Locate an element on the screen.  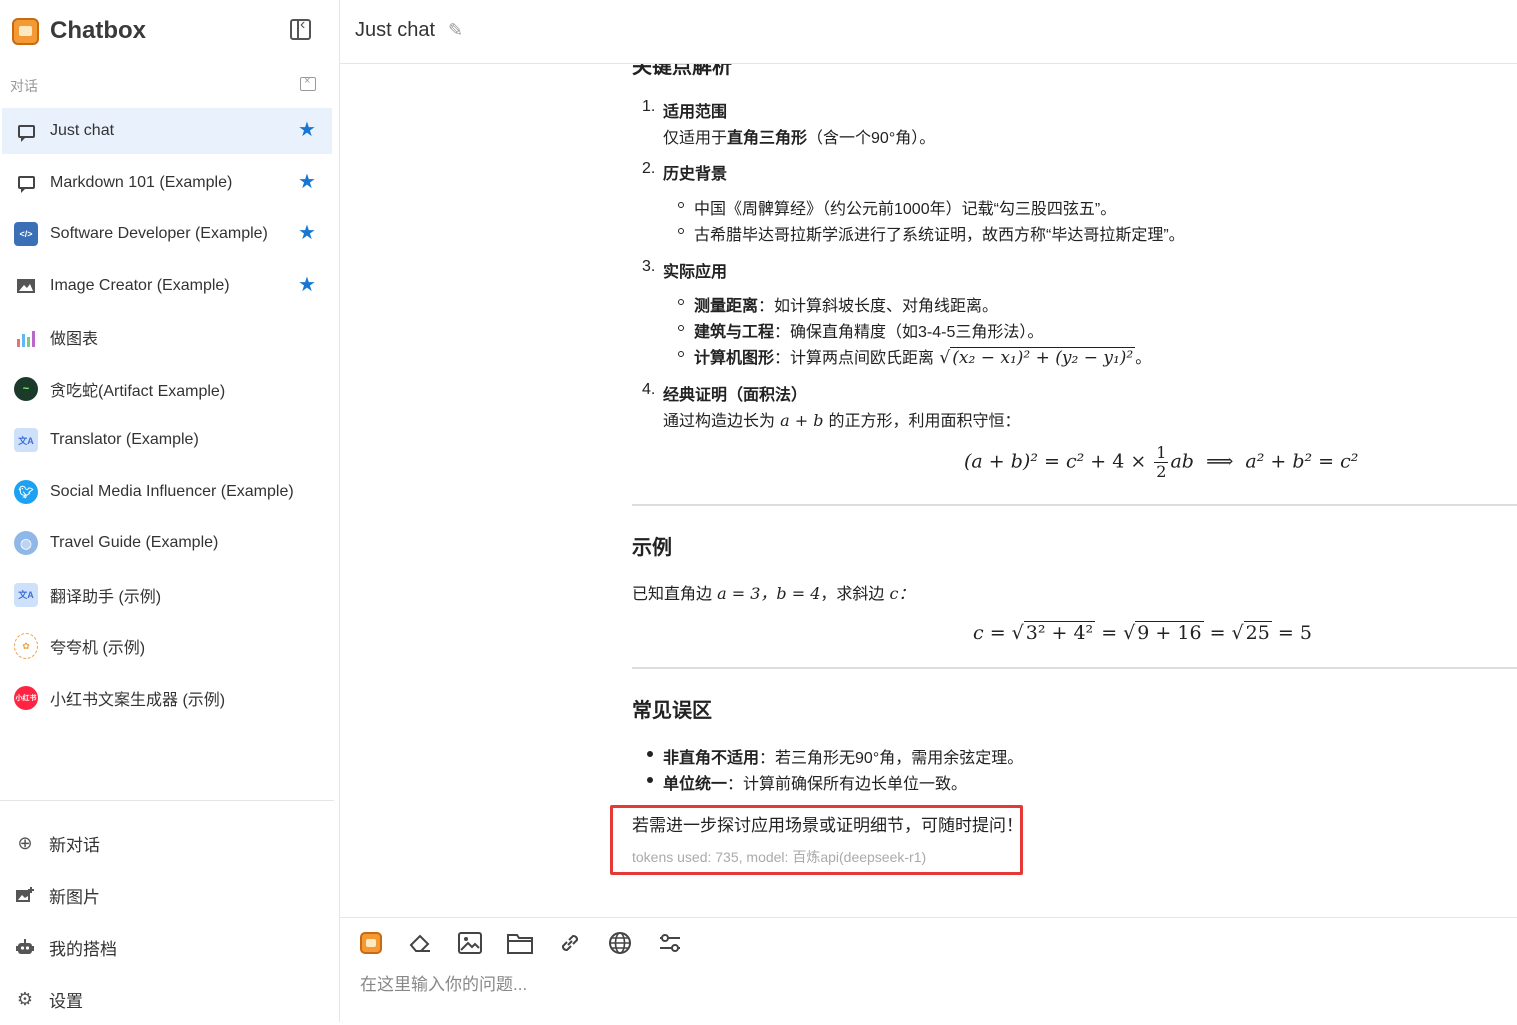
bullet-text: ：如计算斜坡长度、对角线距离。 is located at coordinates (878, 306).